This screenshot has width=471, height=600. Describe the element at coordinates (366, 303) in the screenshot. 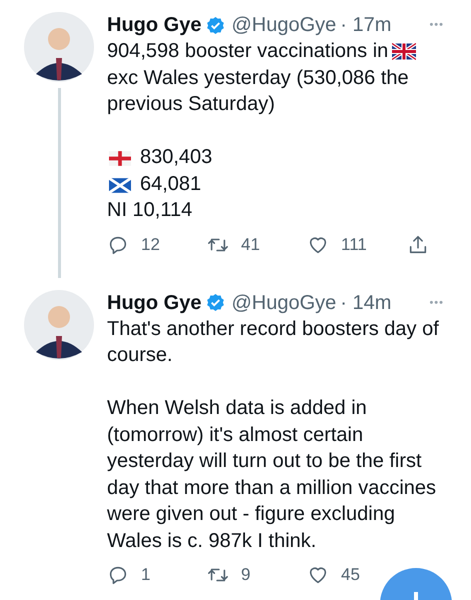

I see `timestamp: · 14m` at that location.